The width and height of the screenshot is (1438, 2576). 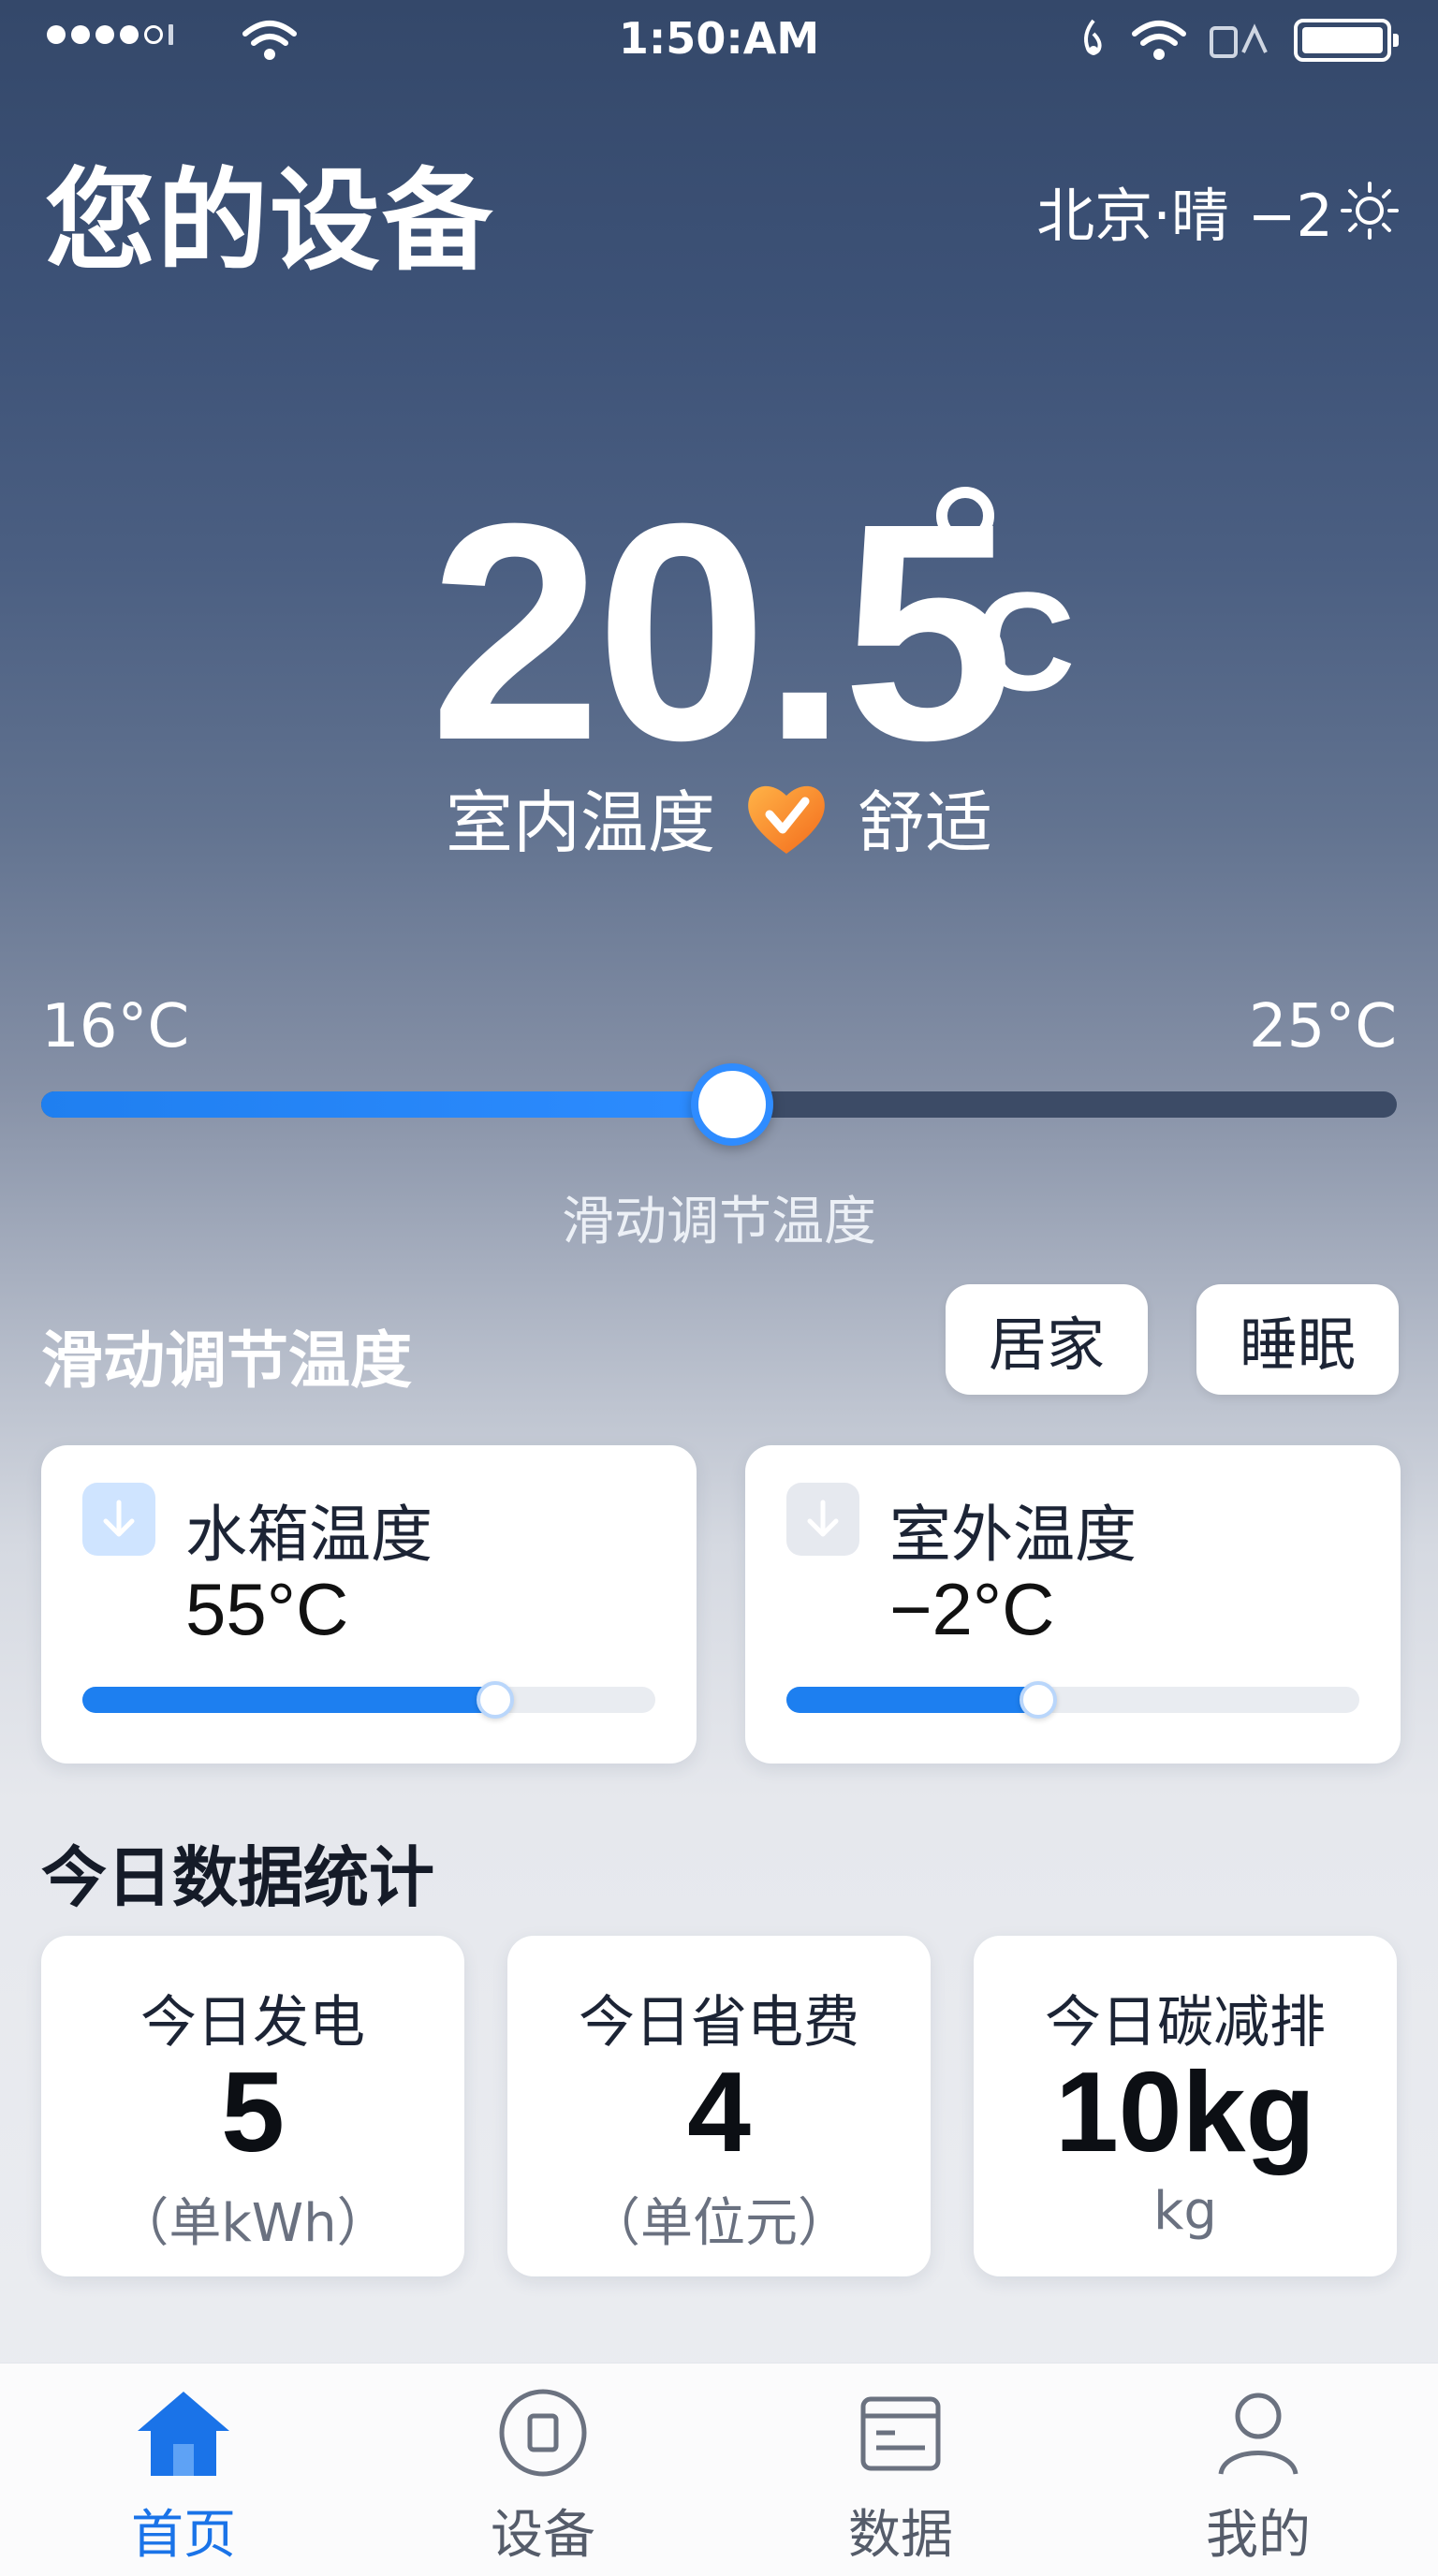 I want to click on water-tank-slider-fill, so click(x=288, y=1700).